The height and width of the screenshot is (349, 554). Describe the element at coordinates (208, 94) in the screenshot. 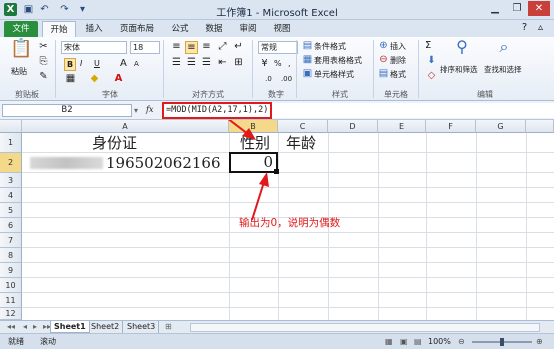

I see `group-alignment: 对齐方式` at that location.